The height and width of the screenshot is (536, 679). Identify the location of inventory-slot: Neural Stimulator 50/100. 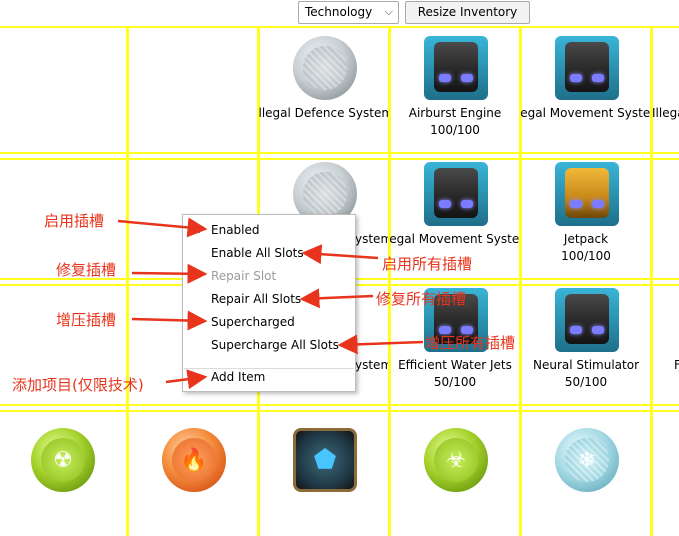
(586, 345).